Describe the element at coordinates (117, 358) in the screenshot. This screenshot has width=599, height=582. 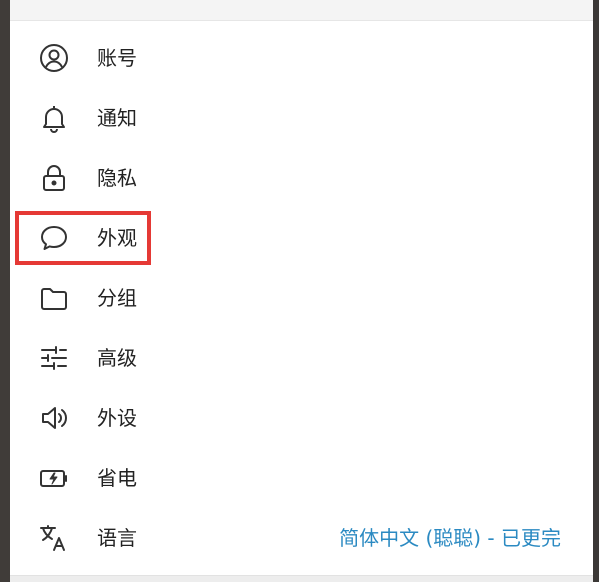
I see `menu-item-label: 高级` at that location.